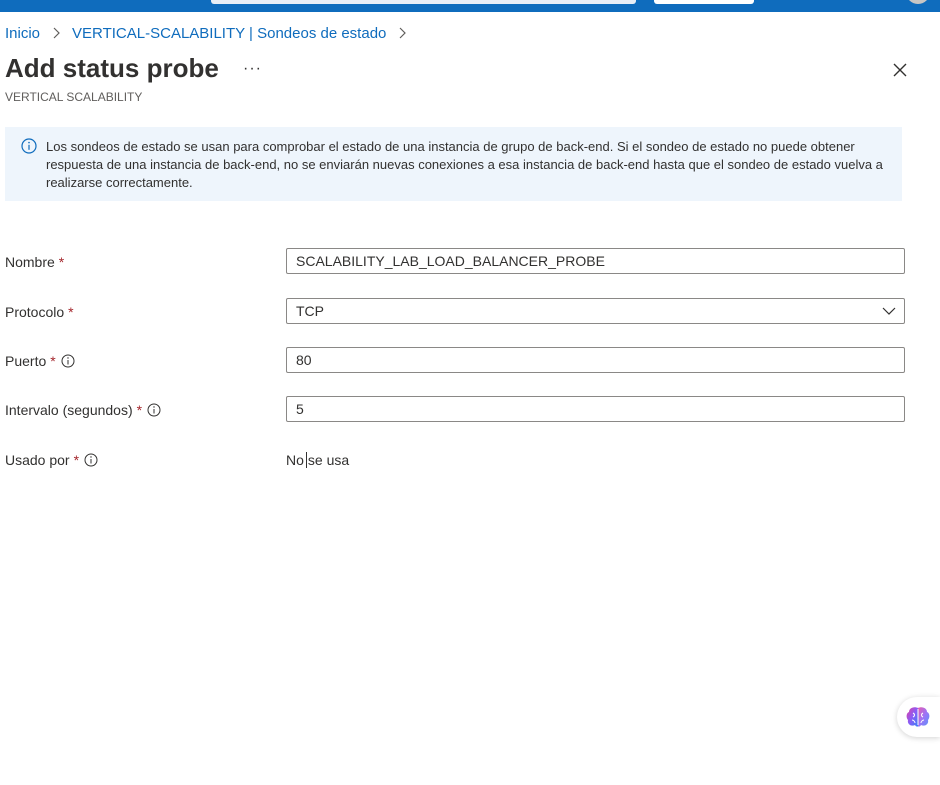 Image resolution: width=940 pixels, height=785 pixels. What do you see at coordinates (252, 69) in the screenshot?
I see `more-options-button: ···` at bounding box center [252, 69].